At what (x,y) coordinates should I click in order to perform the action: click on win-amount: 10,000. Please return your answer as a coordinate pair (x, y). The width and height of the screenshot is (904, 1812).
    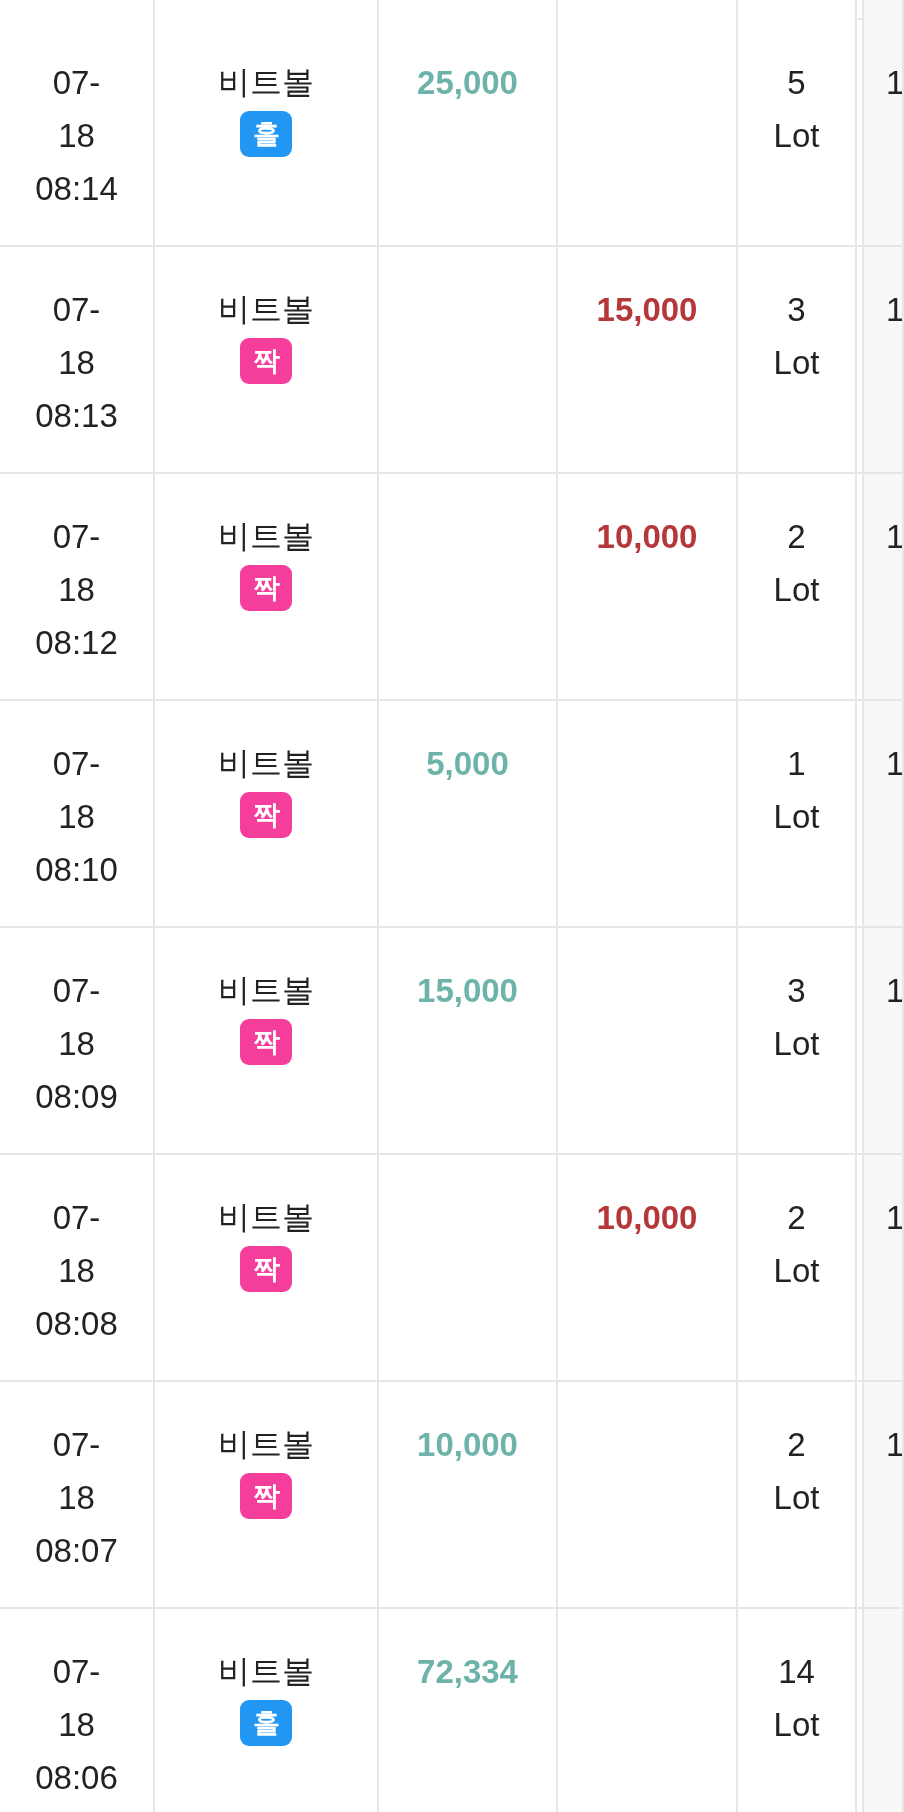
    Looking at the image, I should click on (467, 1445).